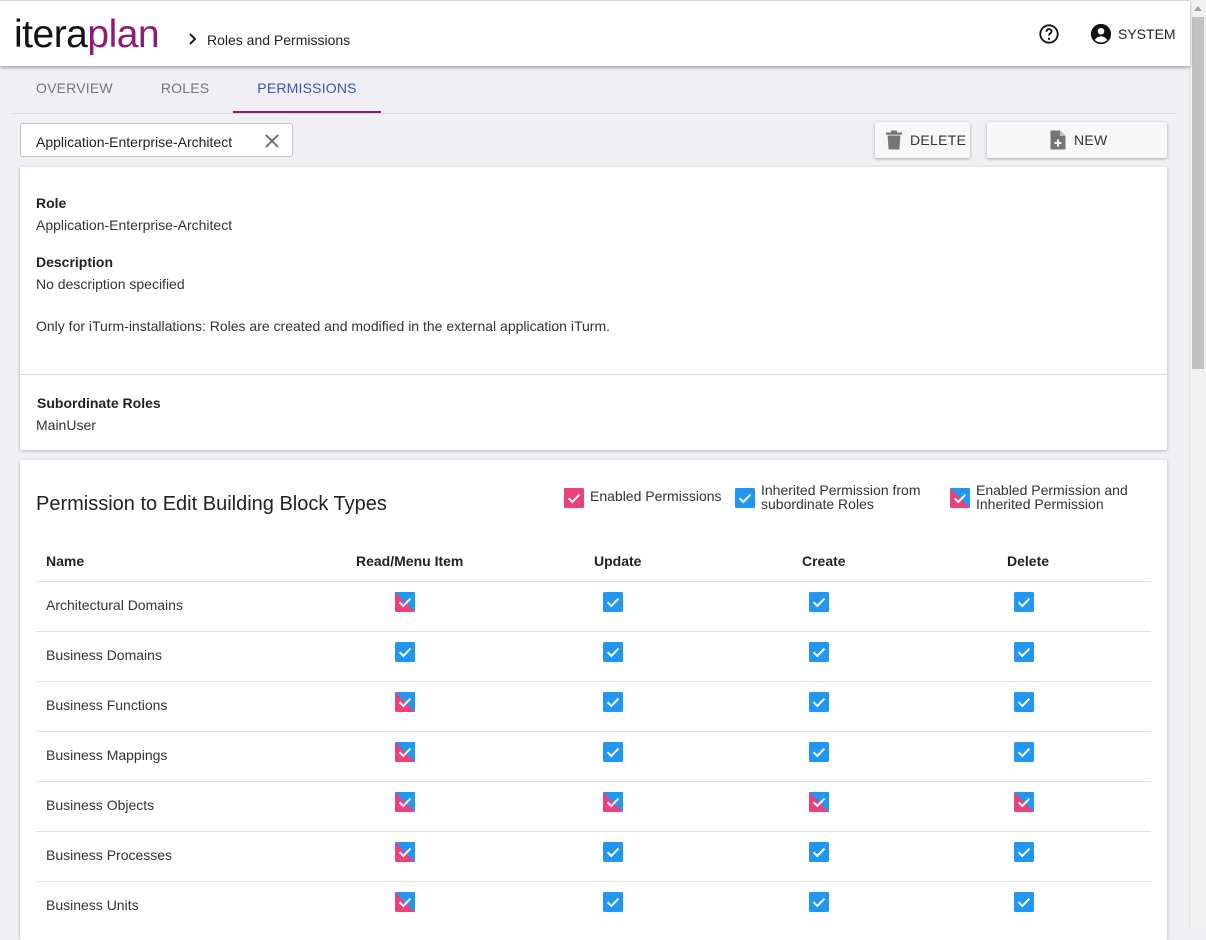  I want to click on legend-both-swatch, so click(960, 498).